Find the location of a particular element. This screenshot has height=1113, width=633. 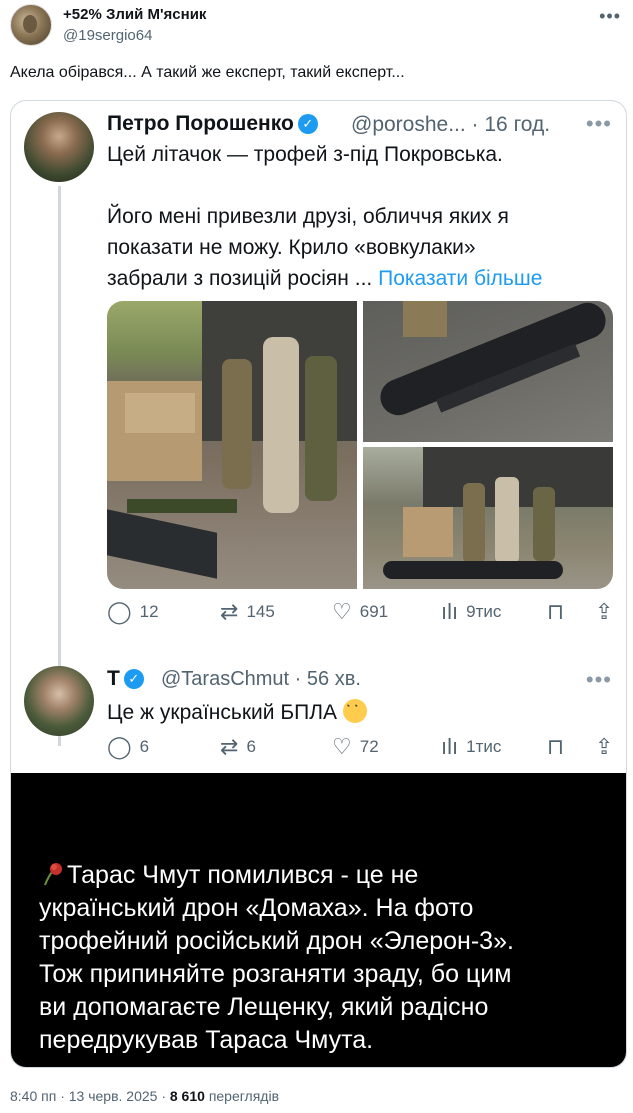

tweet-header: +52% Злий М'ясник @19sergio64 ••• is located at coordinates (316, 25).